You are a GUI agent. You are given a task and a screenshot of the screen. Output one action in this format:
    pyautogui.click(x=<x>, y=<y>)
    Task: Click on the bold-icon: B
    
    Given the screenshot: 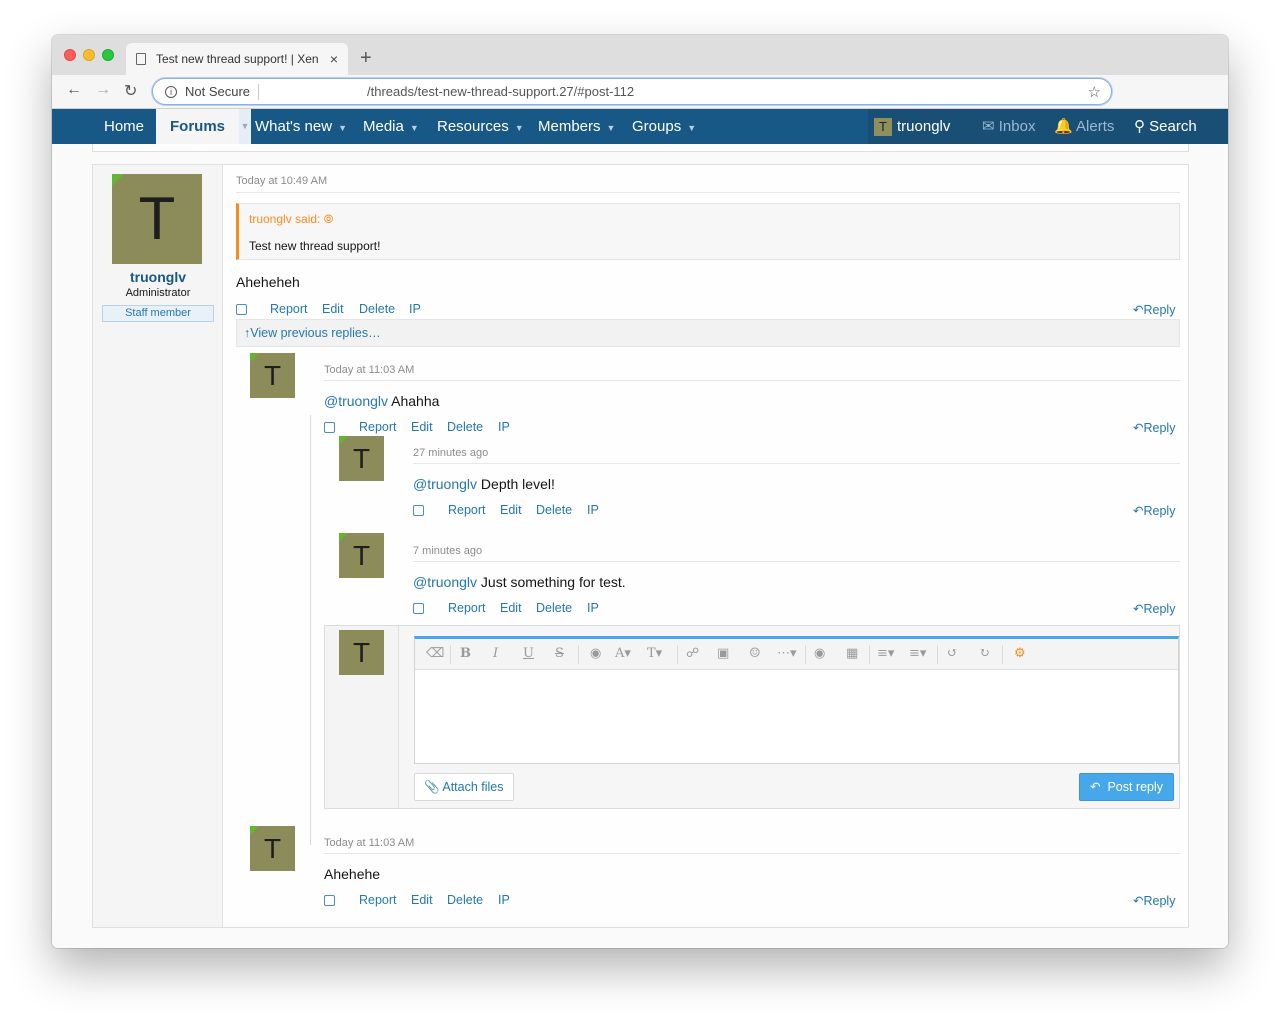 What is the action you would take?
    pyautogui.click(x=465, y=653)
    